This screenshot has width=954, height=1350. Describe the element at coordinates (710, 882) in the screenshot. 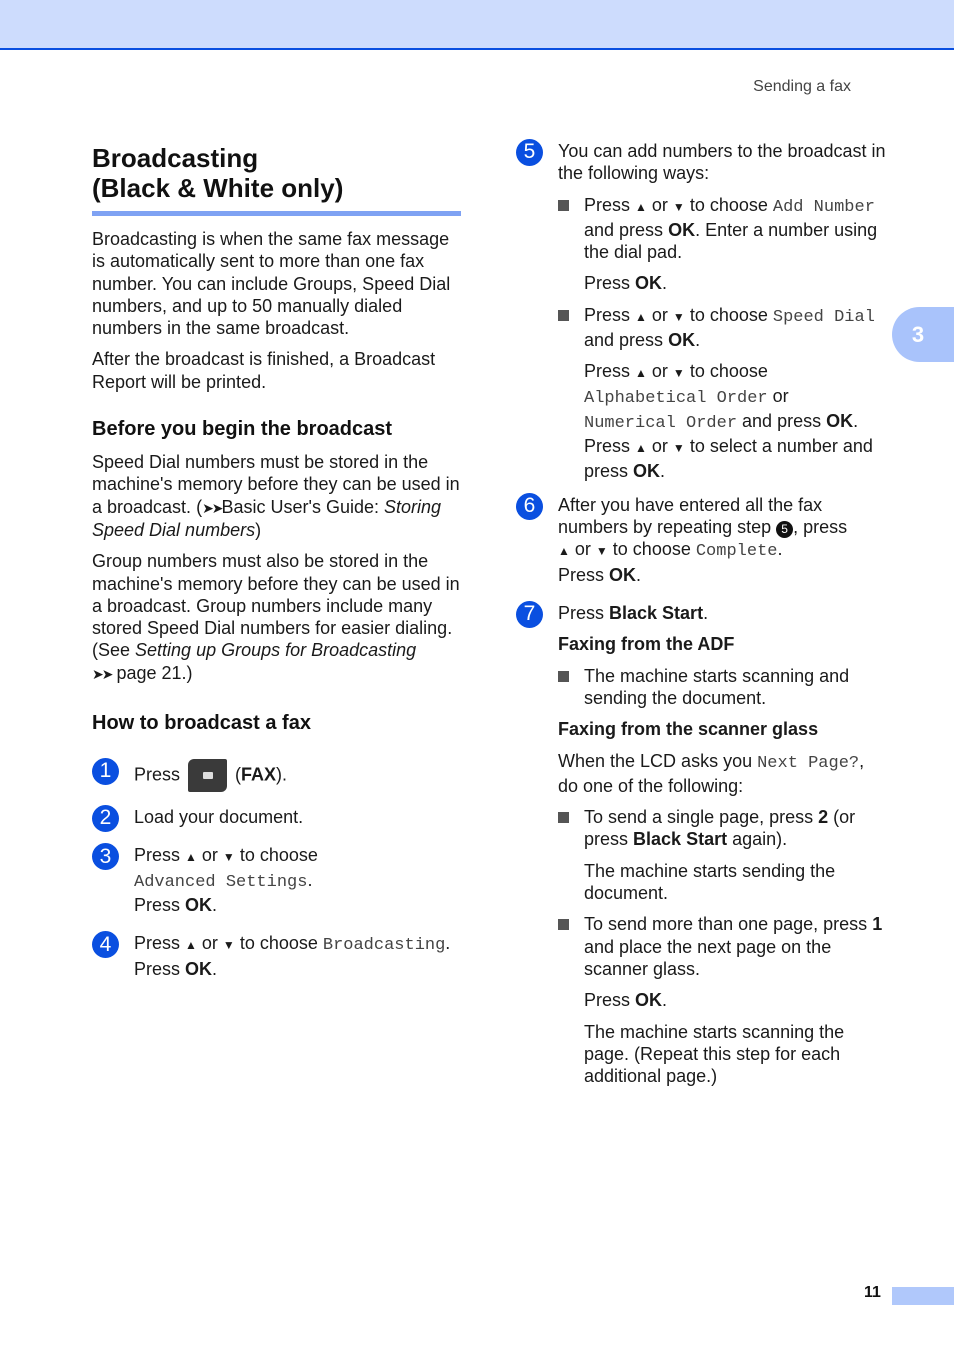

I see `single-page-note: The machine starts sending the document.` at that location.